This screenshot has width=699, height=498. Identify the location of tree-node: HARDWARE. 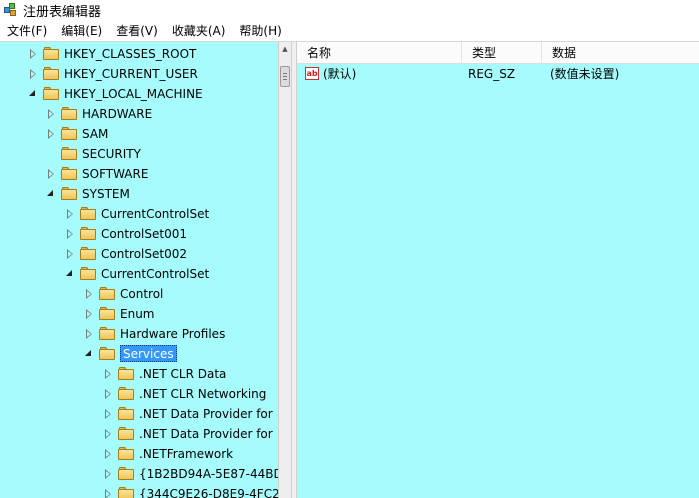
(139, 114).